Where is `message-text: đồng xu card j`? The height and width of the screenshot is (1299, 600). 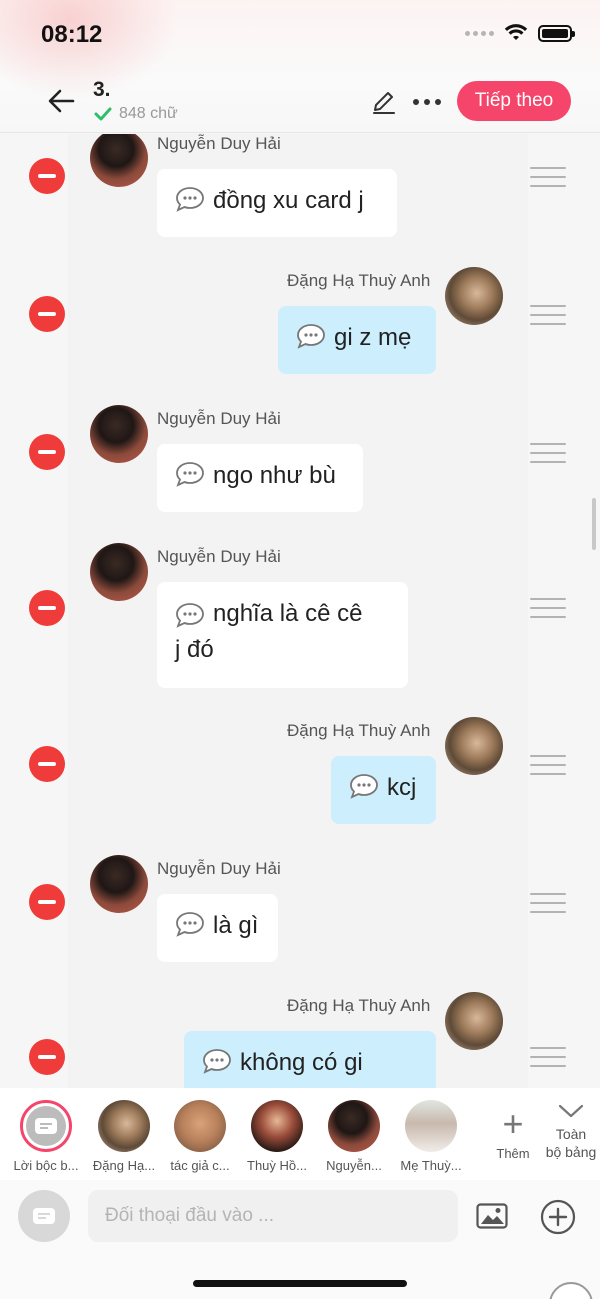 message-text: đồng xu card j is located at coordinates (288, 200).